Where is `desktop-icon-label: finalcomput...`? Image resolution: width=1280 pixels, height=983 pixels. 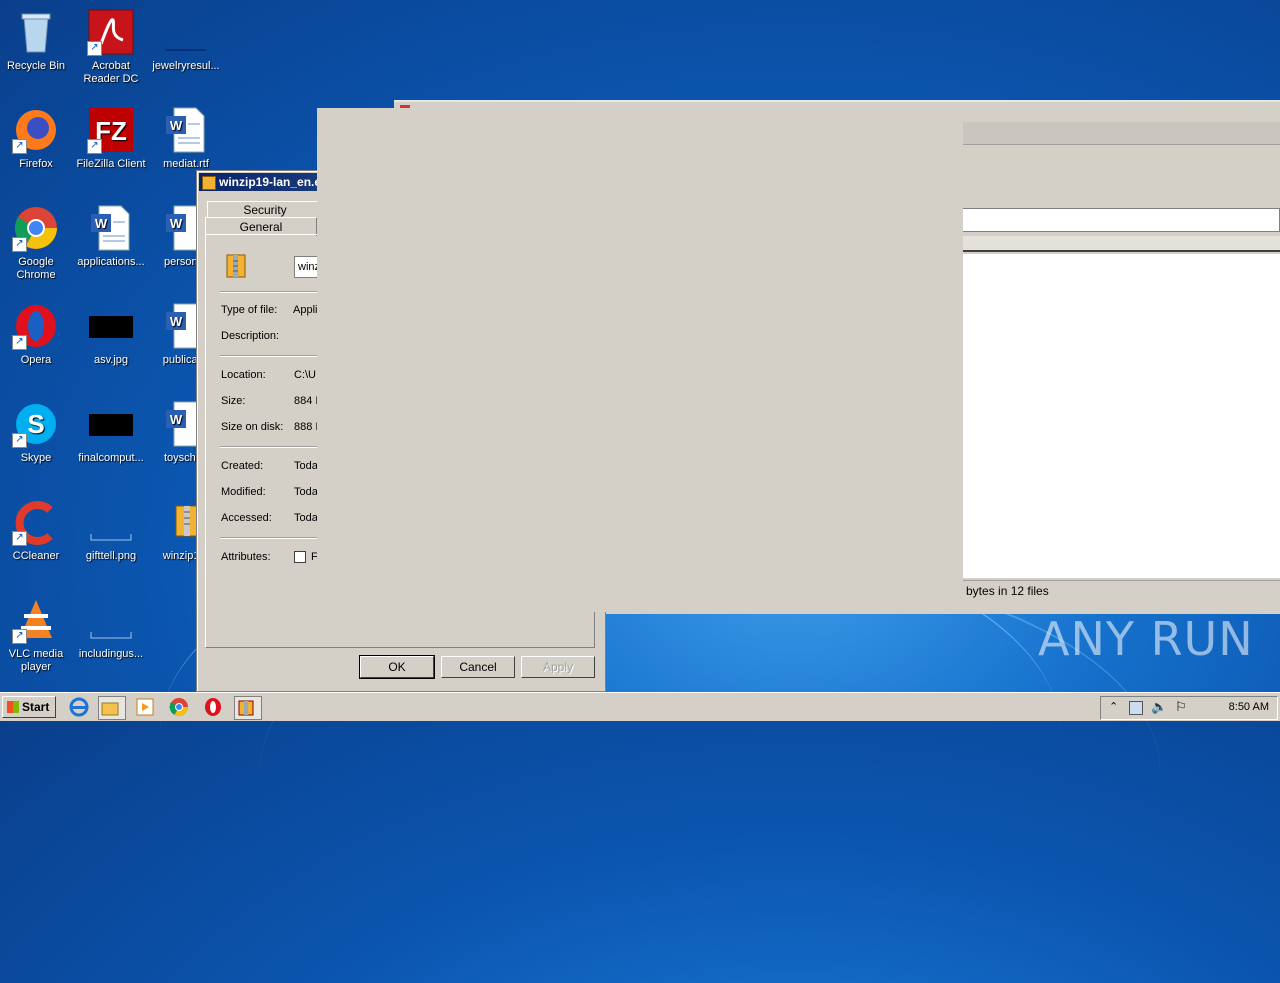 desktop-icon-label: finalcomput... is located at coordinates (111, 458).